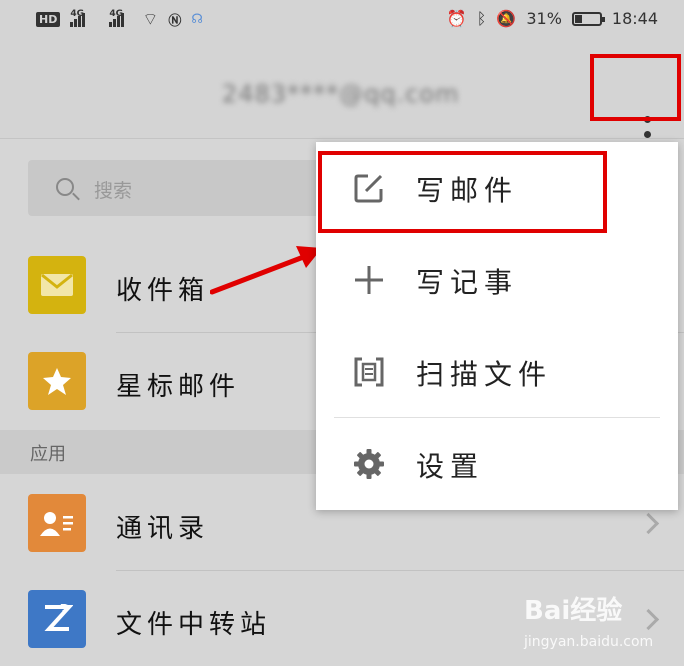 The width and height of the screenshot is (684, 666). I want to click on menu-item-scan: 扫描文件, so click(497, 372).